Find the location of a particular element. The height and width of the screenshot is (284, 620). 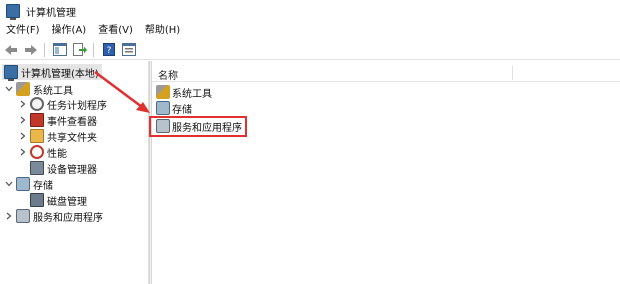

device-manager-icon is located at coordinates (37, 168).